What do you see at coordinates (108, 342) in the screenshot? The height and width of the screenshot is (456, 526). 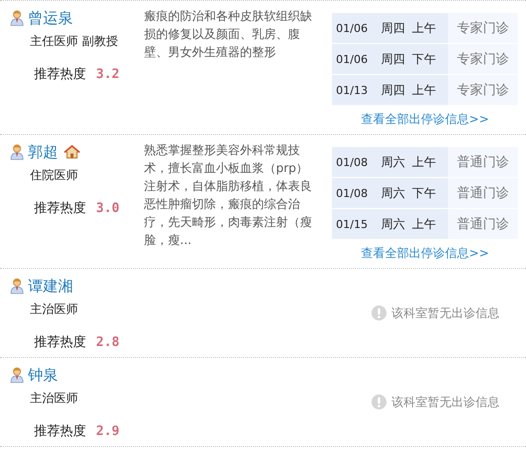 I see `rating-value: 2.8` at bounding box center [108, 342].